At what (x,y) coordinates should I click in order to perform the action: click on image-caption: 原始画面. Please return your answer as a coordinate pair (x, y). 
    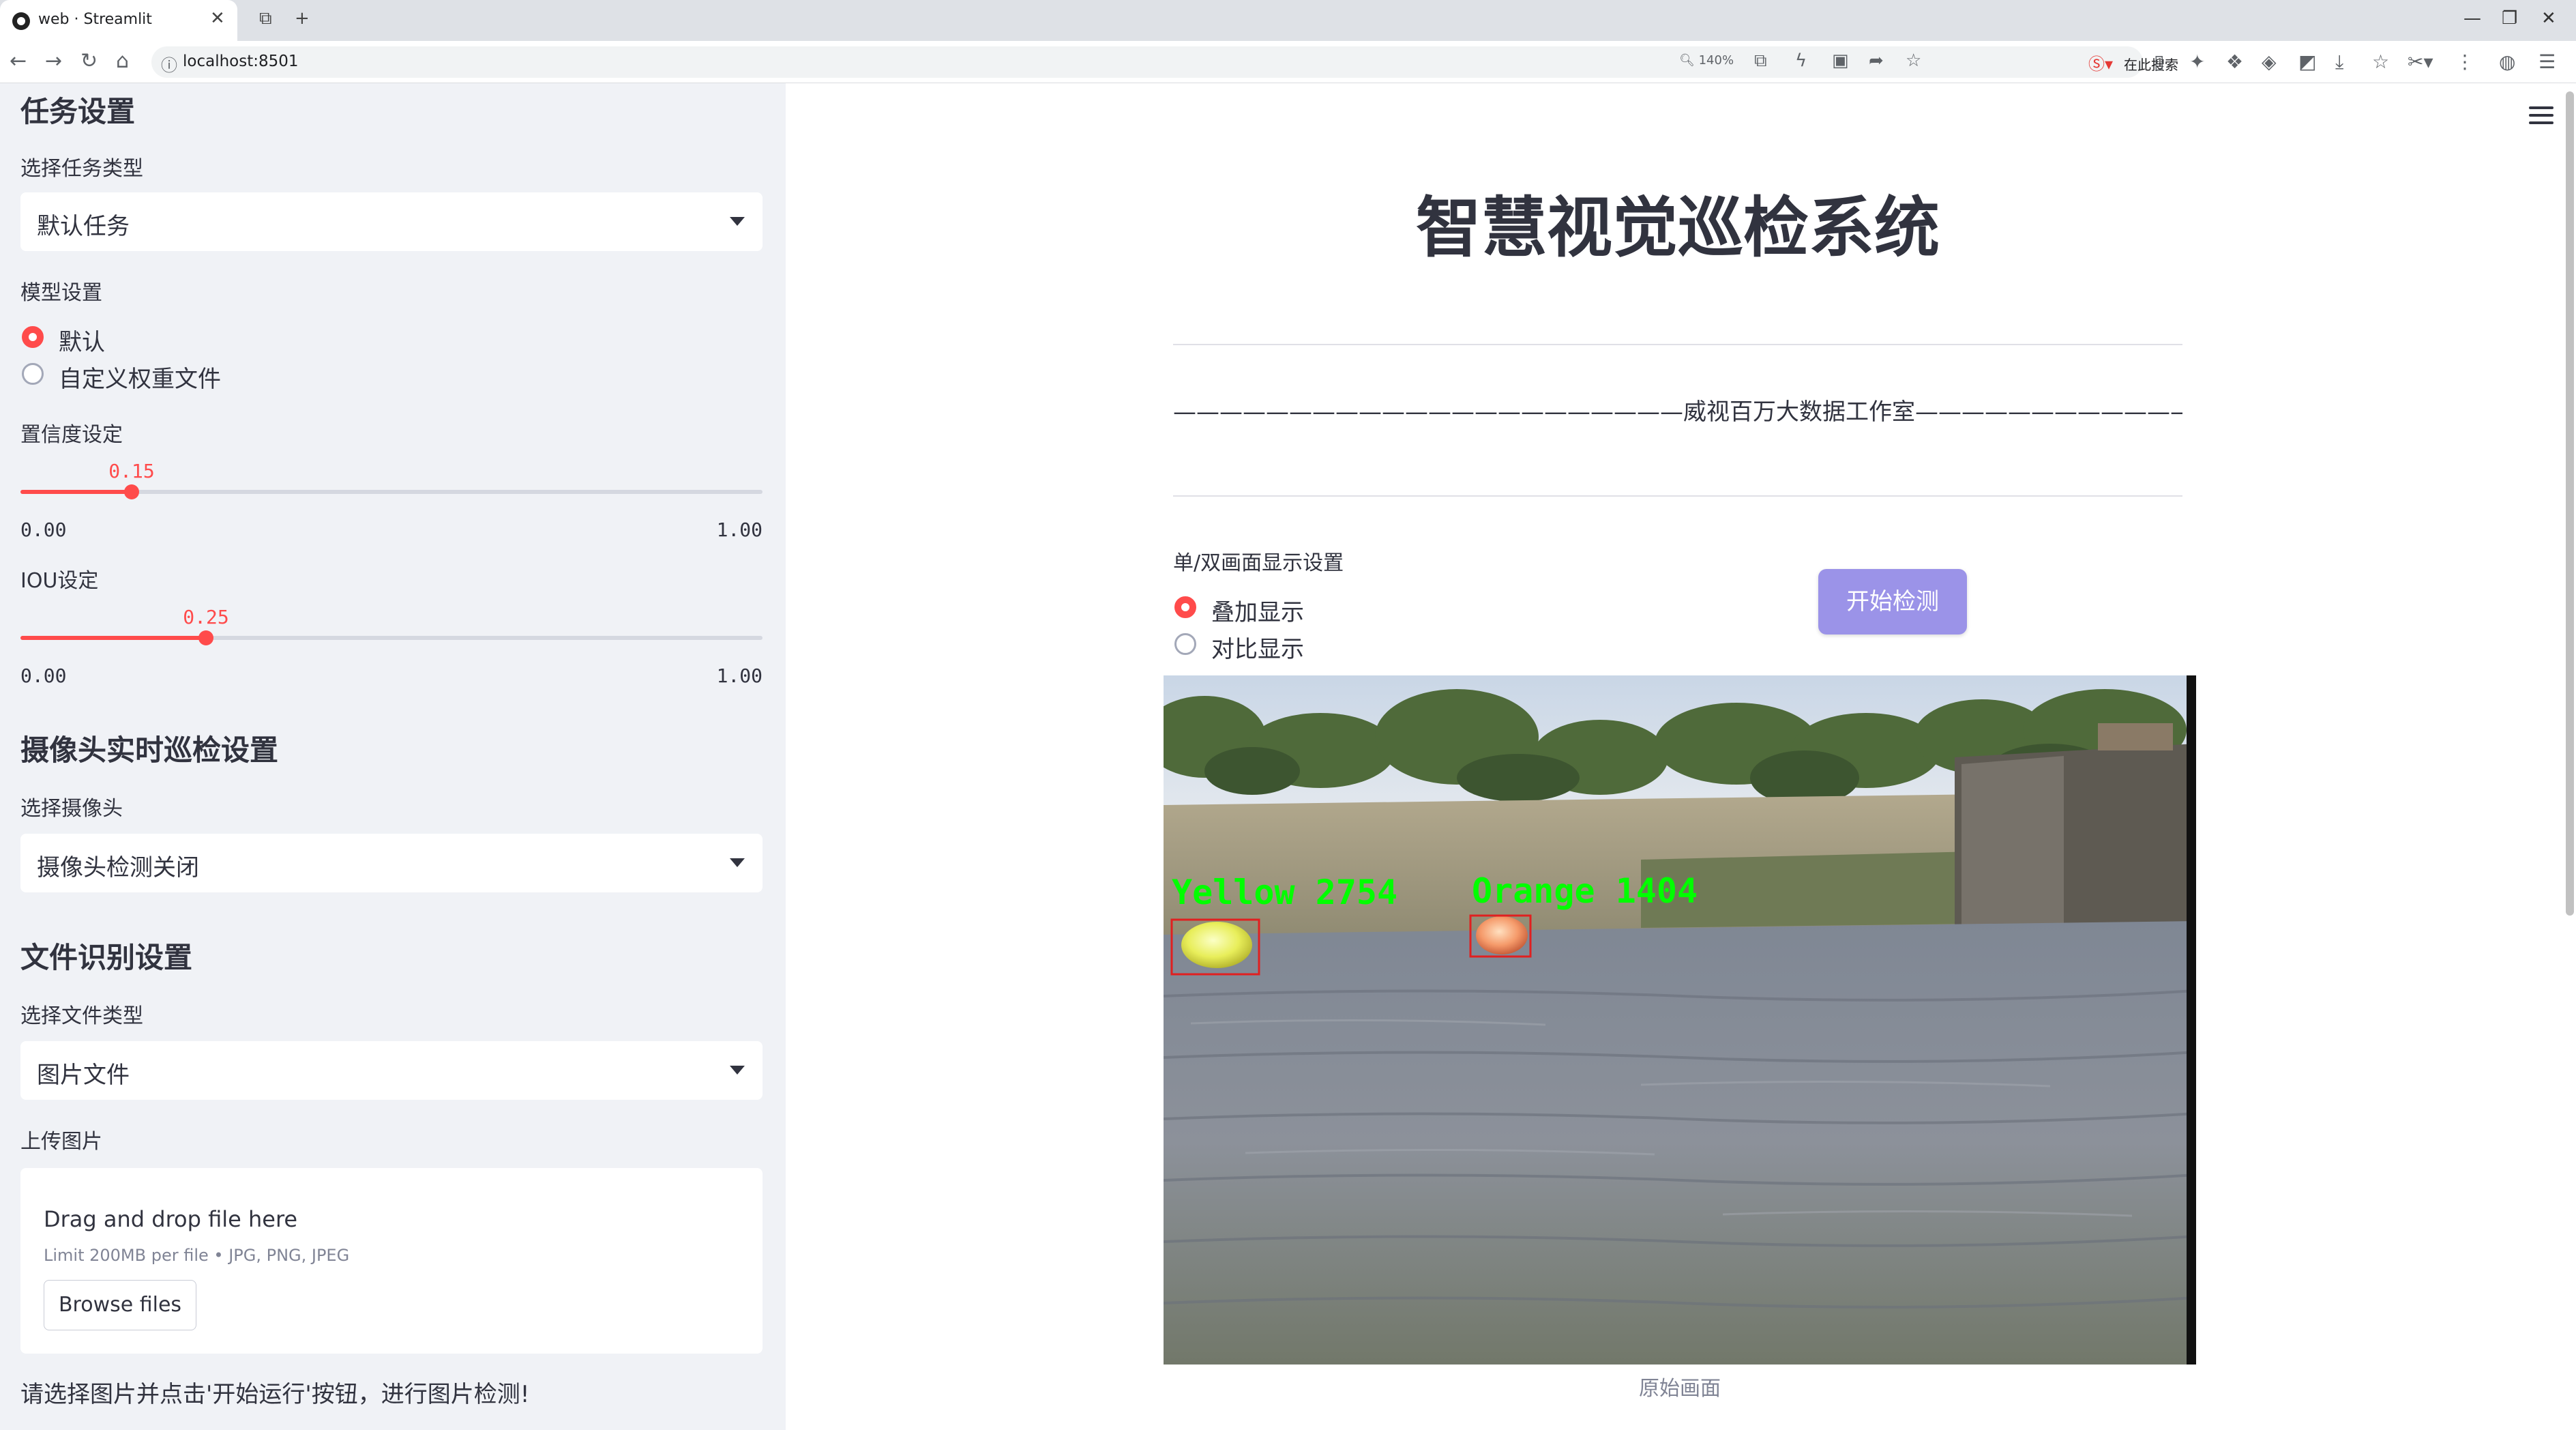
    Looking at the image, I should click on (1680, 1389).